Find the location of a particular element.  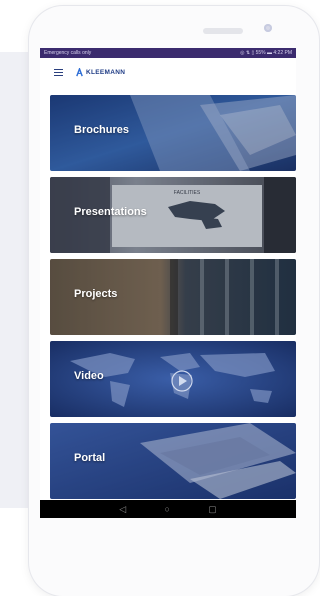

tile-label: Presentations is located at coordinates (110, 212).